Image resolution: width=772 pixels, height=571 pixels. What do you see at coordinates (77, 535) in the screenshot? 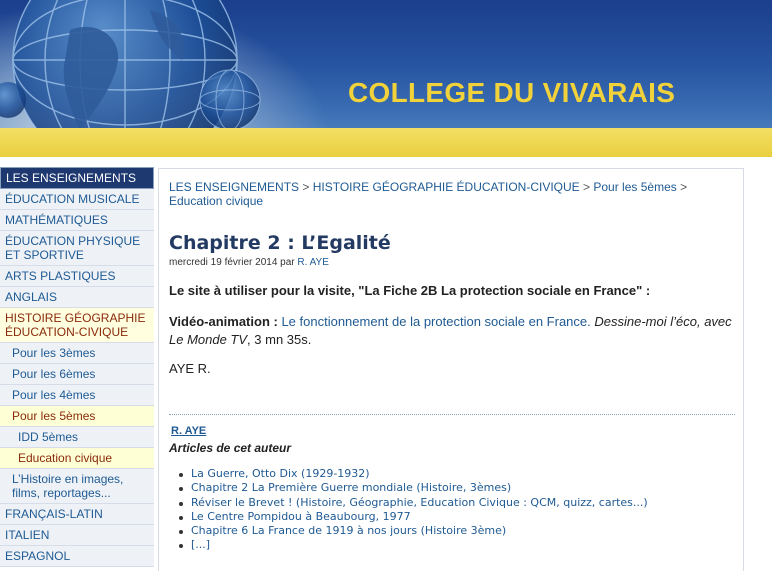
I see `sidebar-item-italien: ITALIEN` at bounding box center [77, 535].